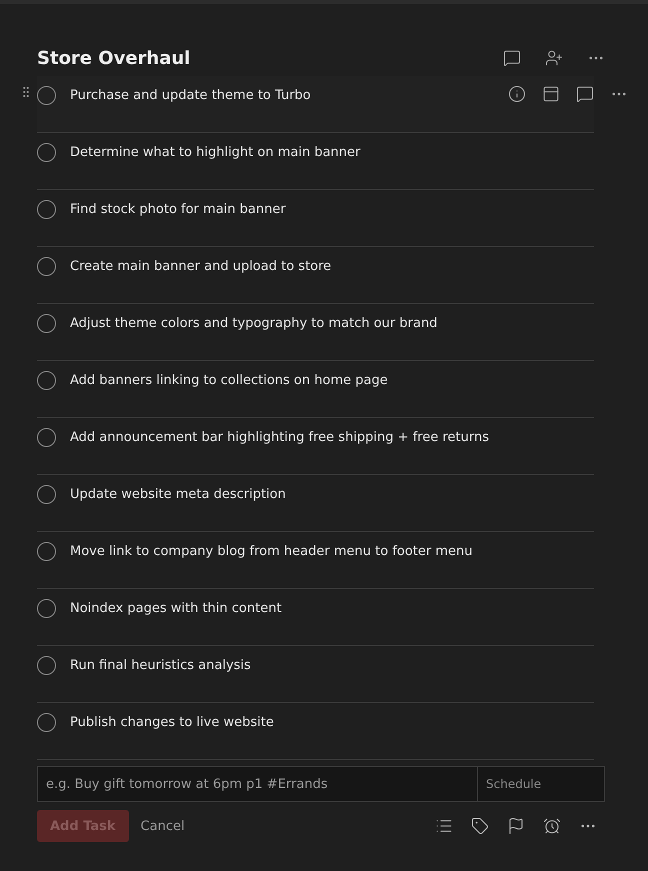  What do you see at coordinates (229, 380) in the screenshot?
I see `task-text: Add banners linking to collections on home page` at bounding box center [229, 380].